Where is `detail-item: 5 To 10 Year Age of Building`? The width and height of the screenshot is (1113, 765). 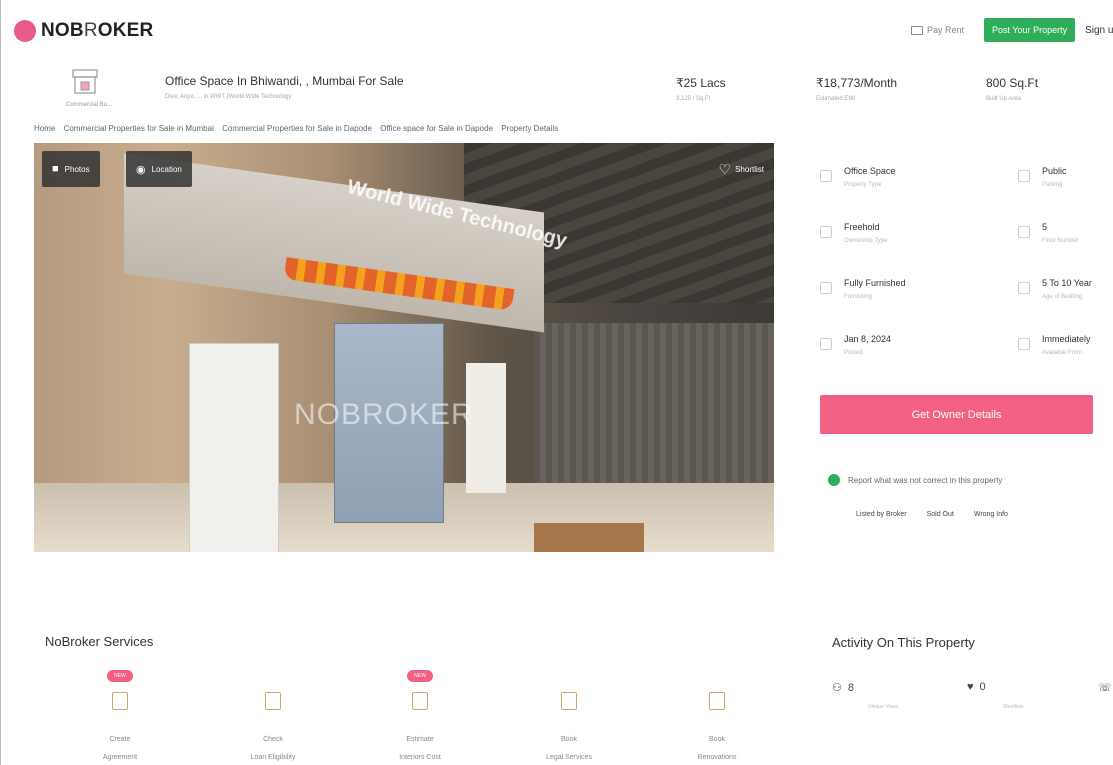
detail-item: 5 To 10 Year Age of Building is located at coordinates (1065, 292).